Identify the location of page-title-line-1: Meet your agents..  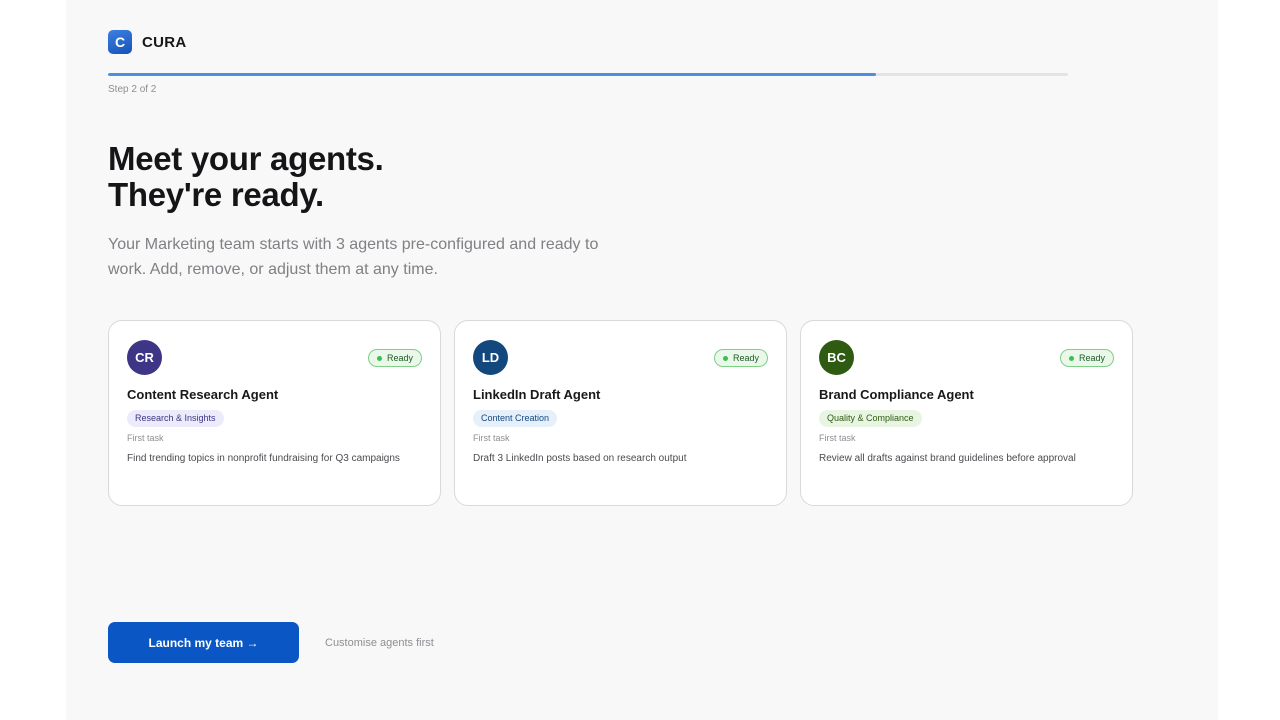
(246, 158).